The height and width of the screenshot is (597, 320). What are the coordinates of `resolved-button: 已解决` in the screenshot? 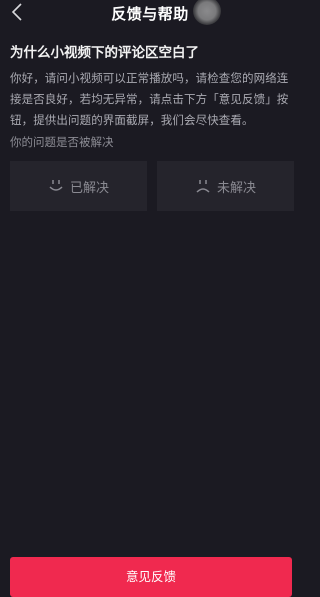 It's located at (78, 186).